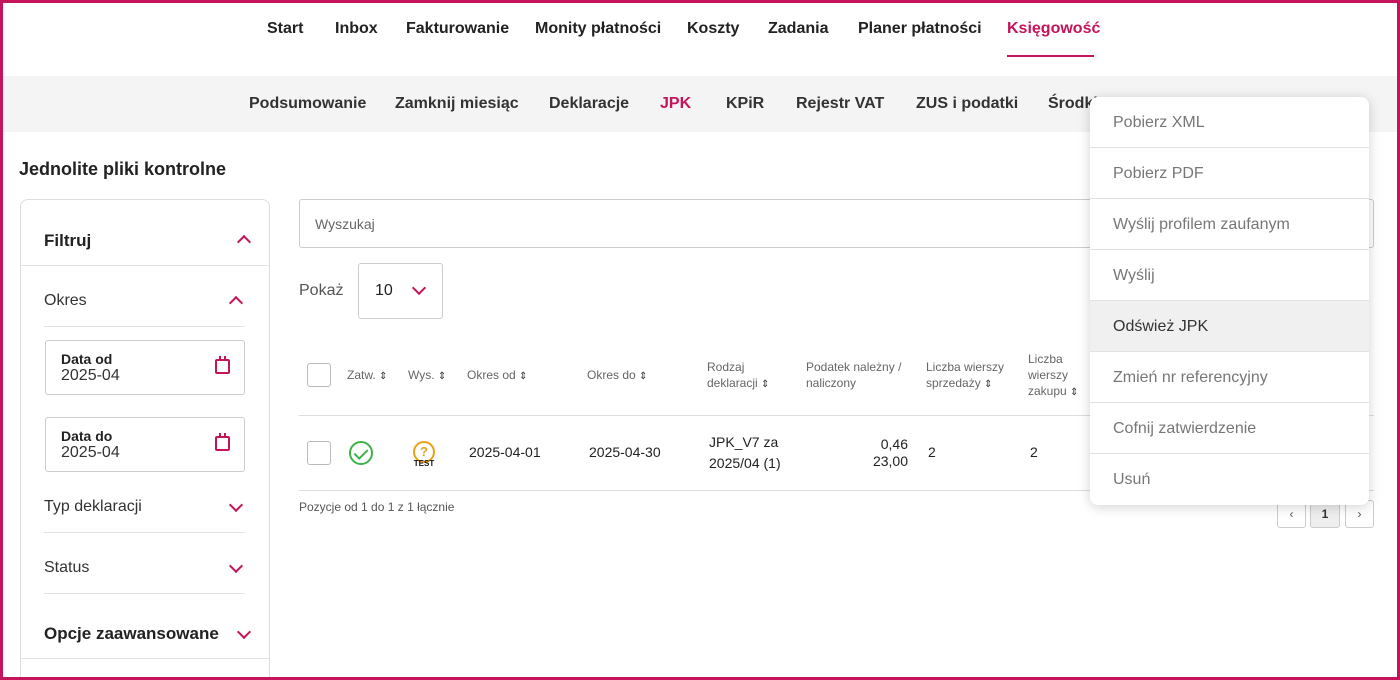 The height and width of the screenshot is (680, 1400). What do you see at coordinates (68, 240) in the screenshot?
I see `filter-title: Filtruj` at bounding box center [68, 240].